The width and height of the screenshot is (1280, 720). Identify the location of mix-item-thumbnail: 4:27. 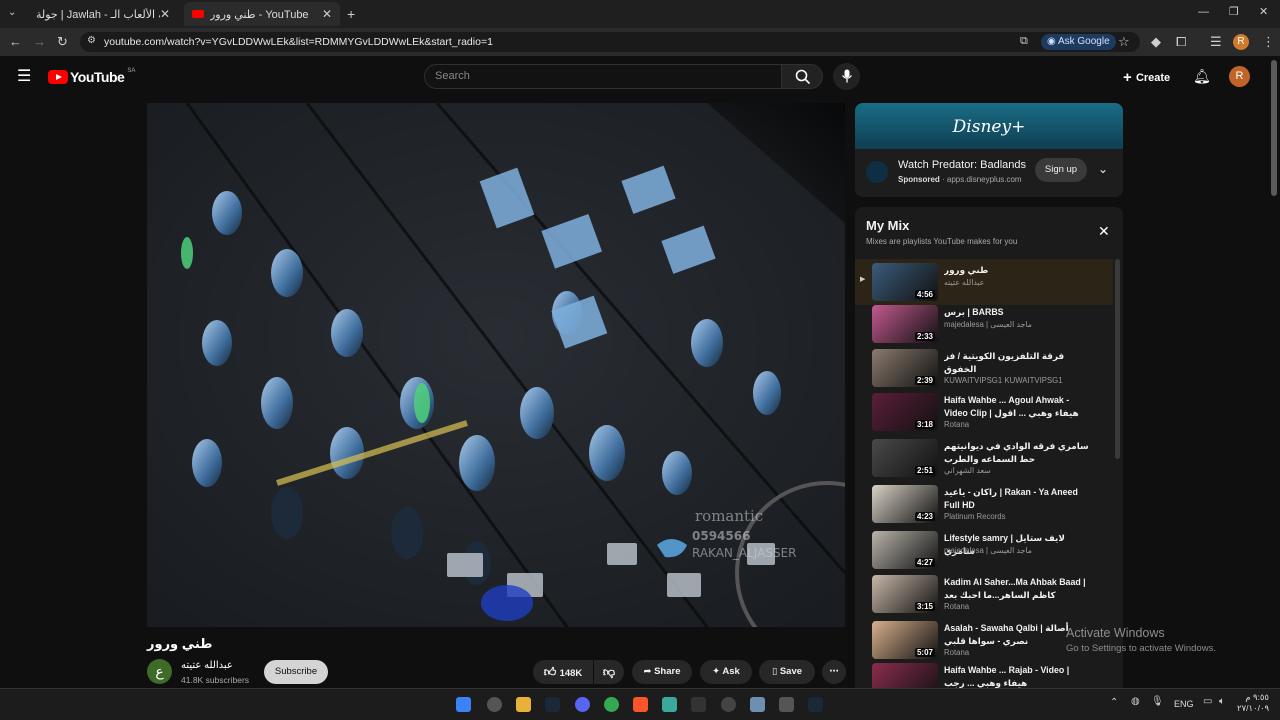
(905, 550).